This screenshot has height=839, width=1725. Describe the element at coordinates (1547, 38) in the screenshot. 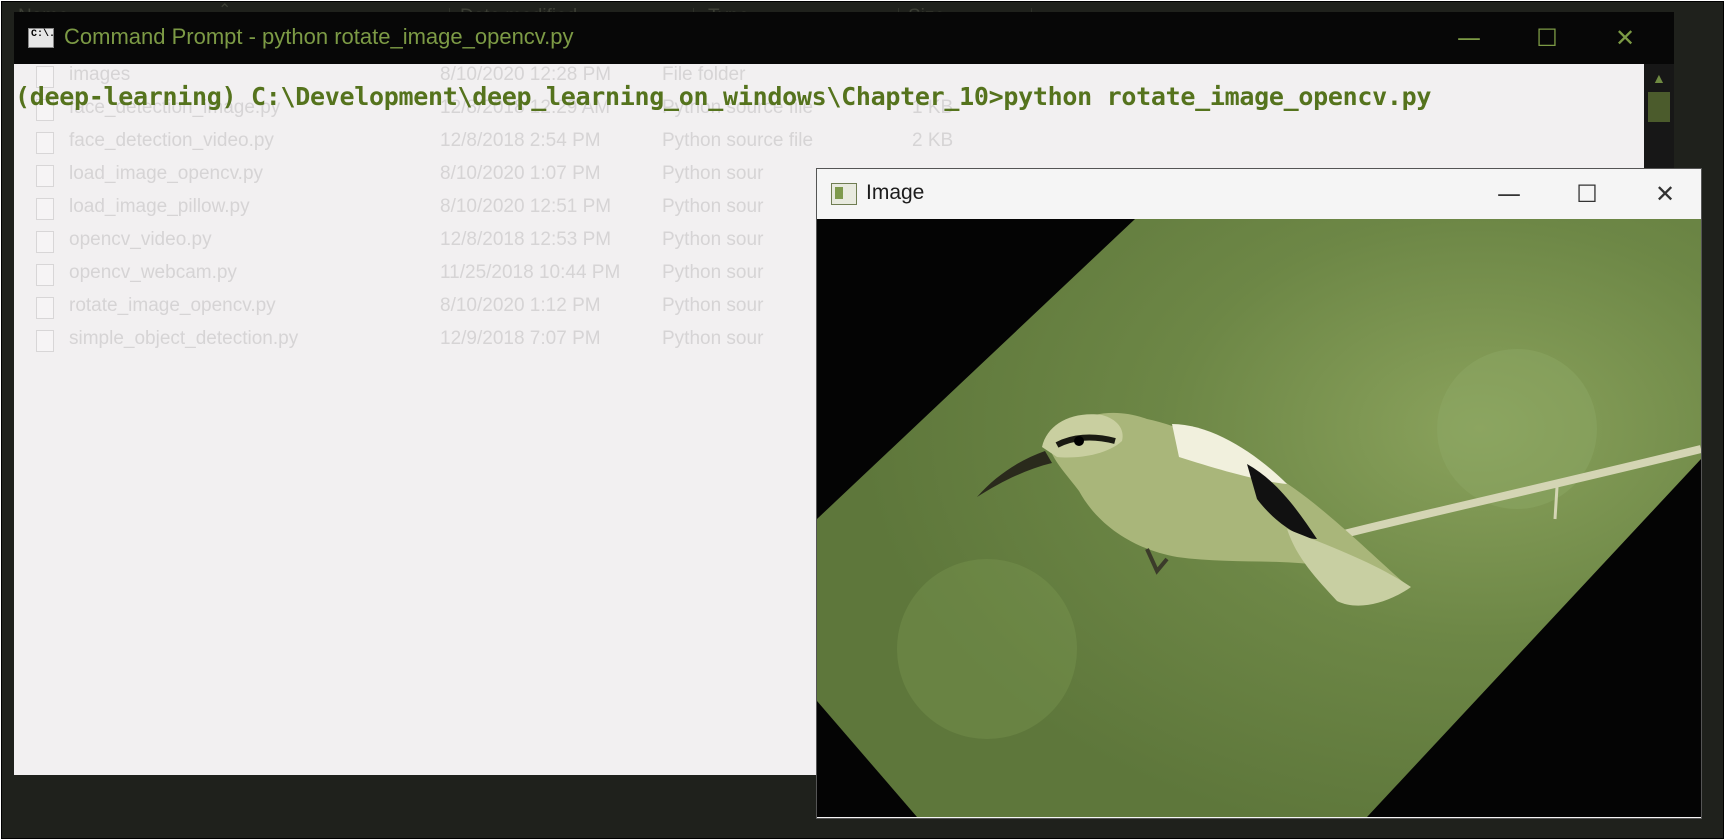

I see `cmd-maximize-button: ☐` at that location.